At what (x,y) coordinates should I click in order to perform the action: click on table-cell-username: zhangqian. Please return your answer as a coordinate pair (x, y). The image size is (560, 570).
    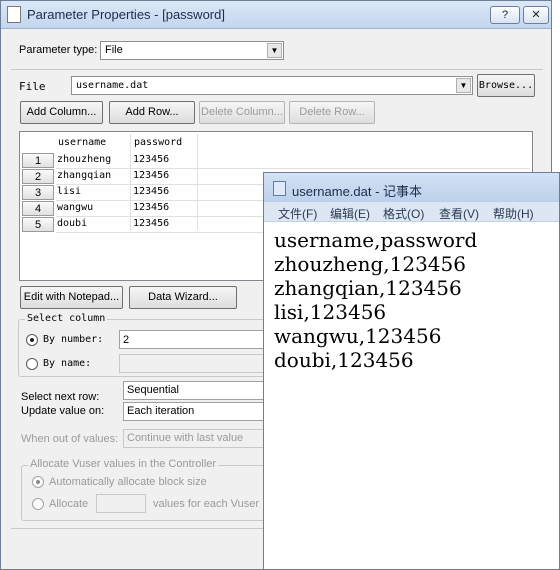
    Looking at the image, I should click on (84, 176).